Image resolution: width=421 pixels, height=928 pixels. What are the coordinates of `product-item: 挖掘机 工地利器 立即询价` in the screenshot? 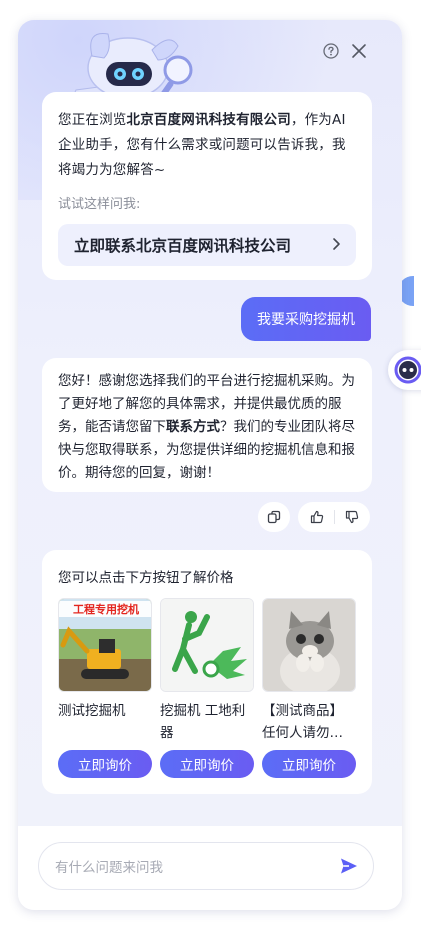 It's located at (207, 688).